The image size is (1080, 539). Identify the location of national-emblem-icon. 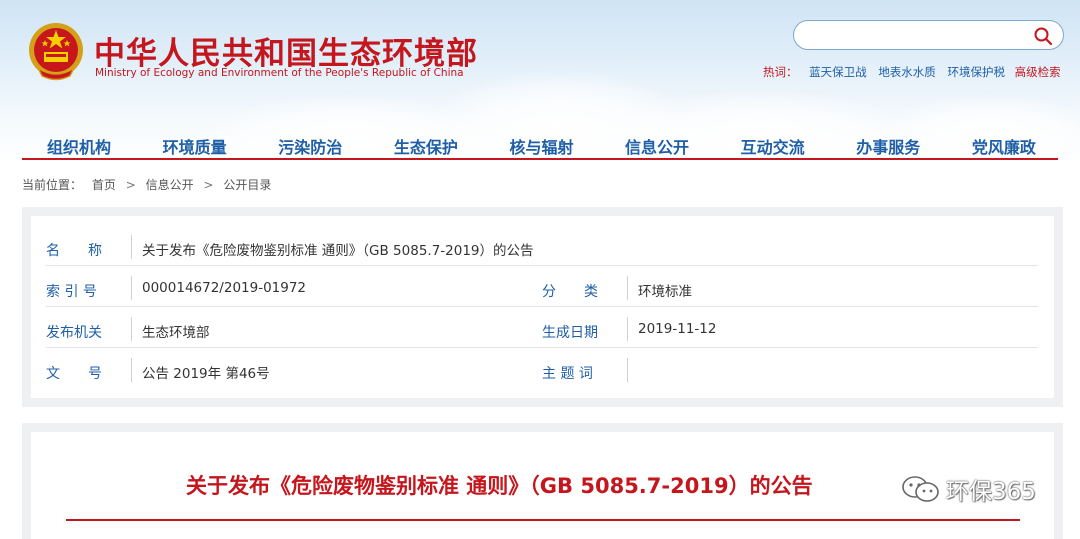
(56, 52).